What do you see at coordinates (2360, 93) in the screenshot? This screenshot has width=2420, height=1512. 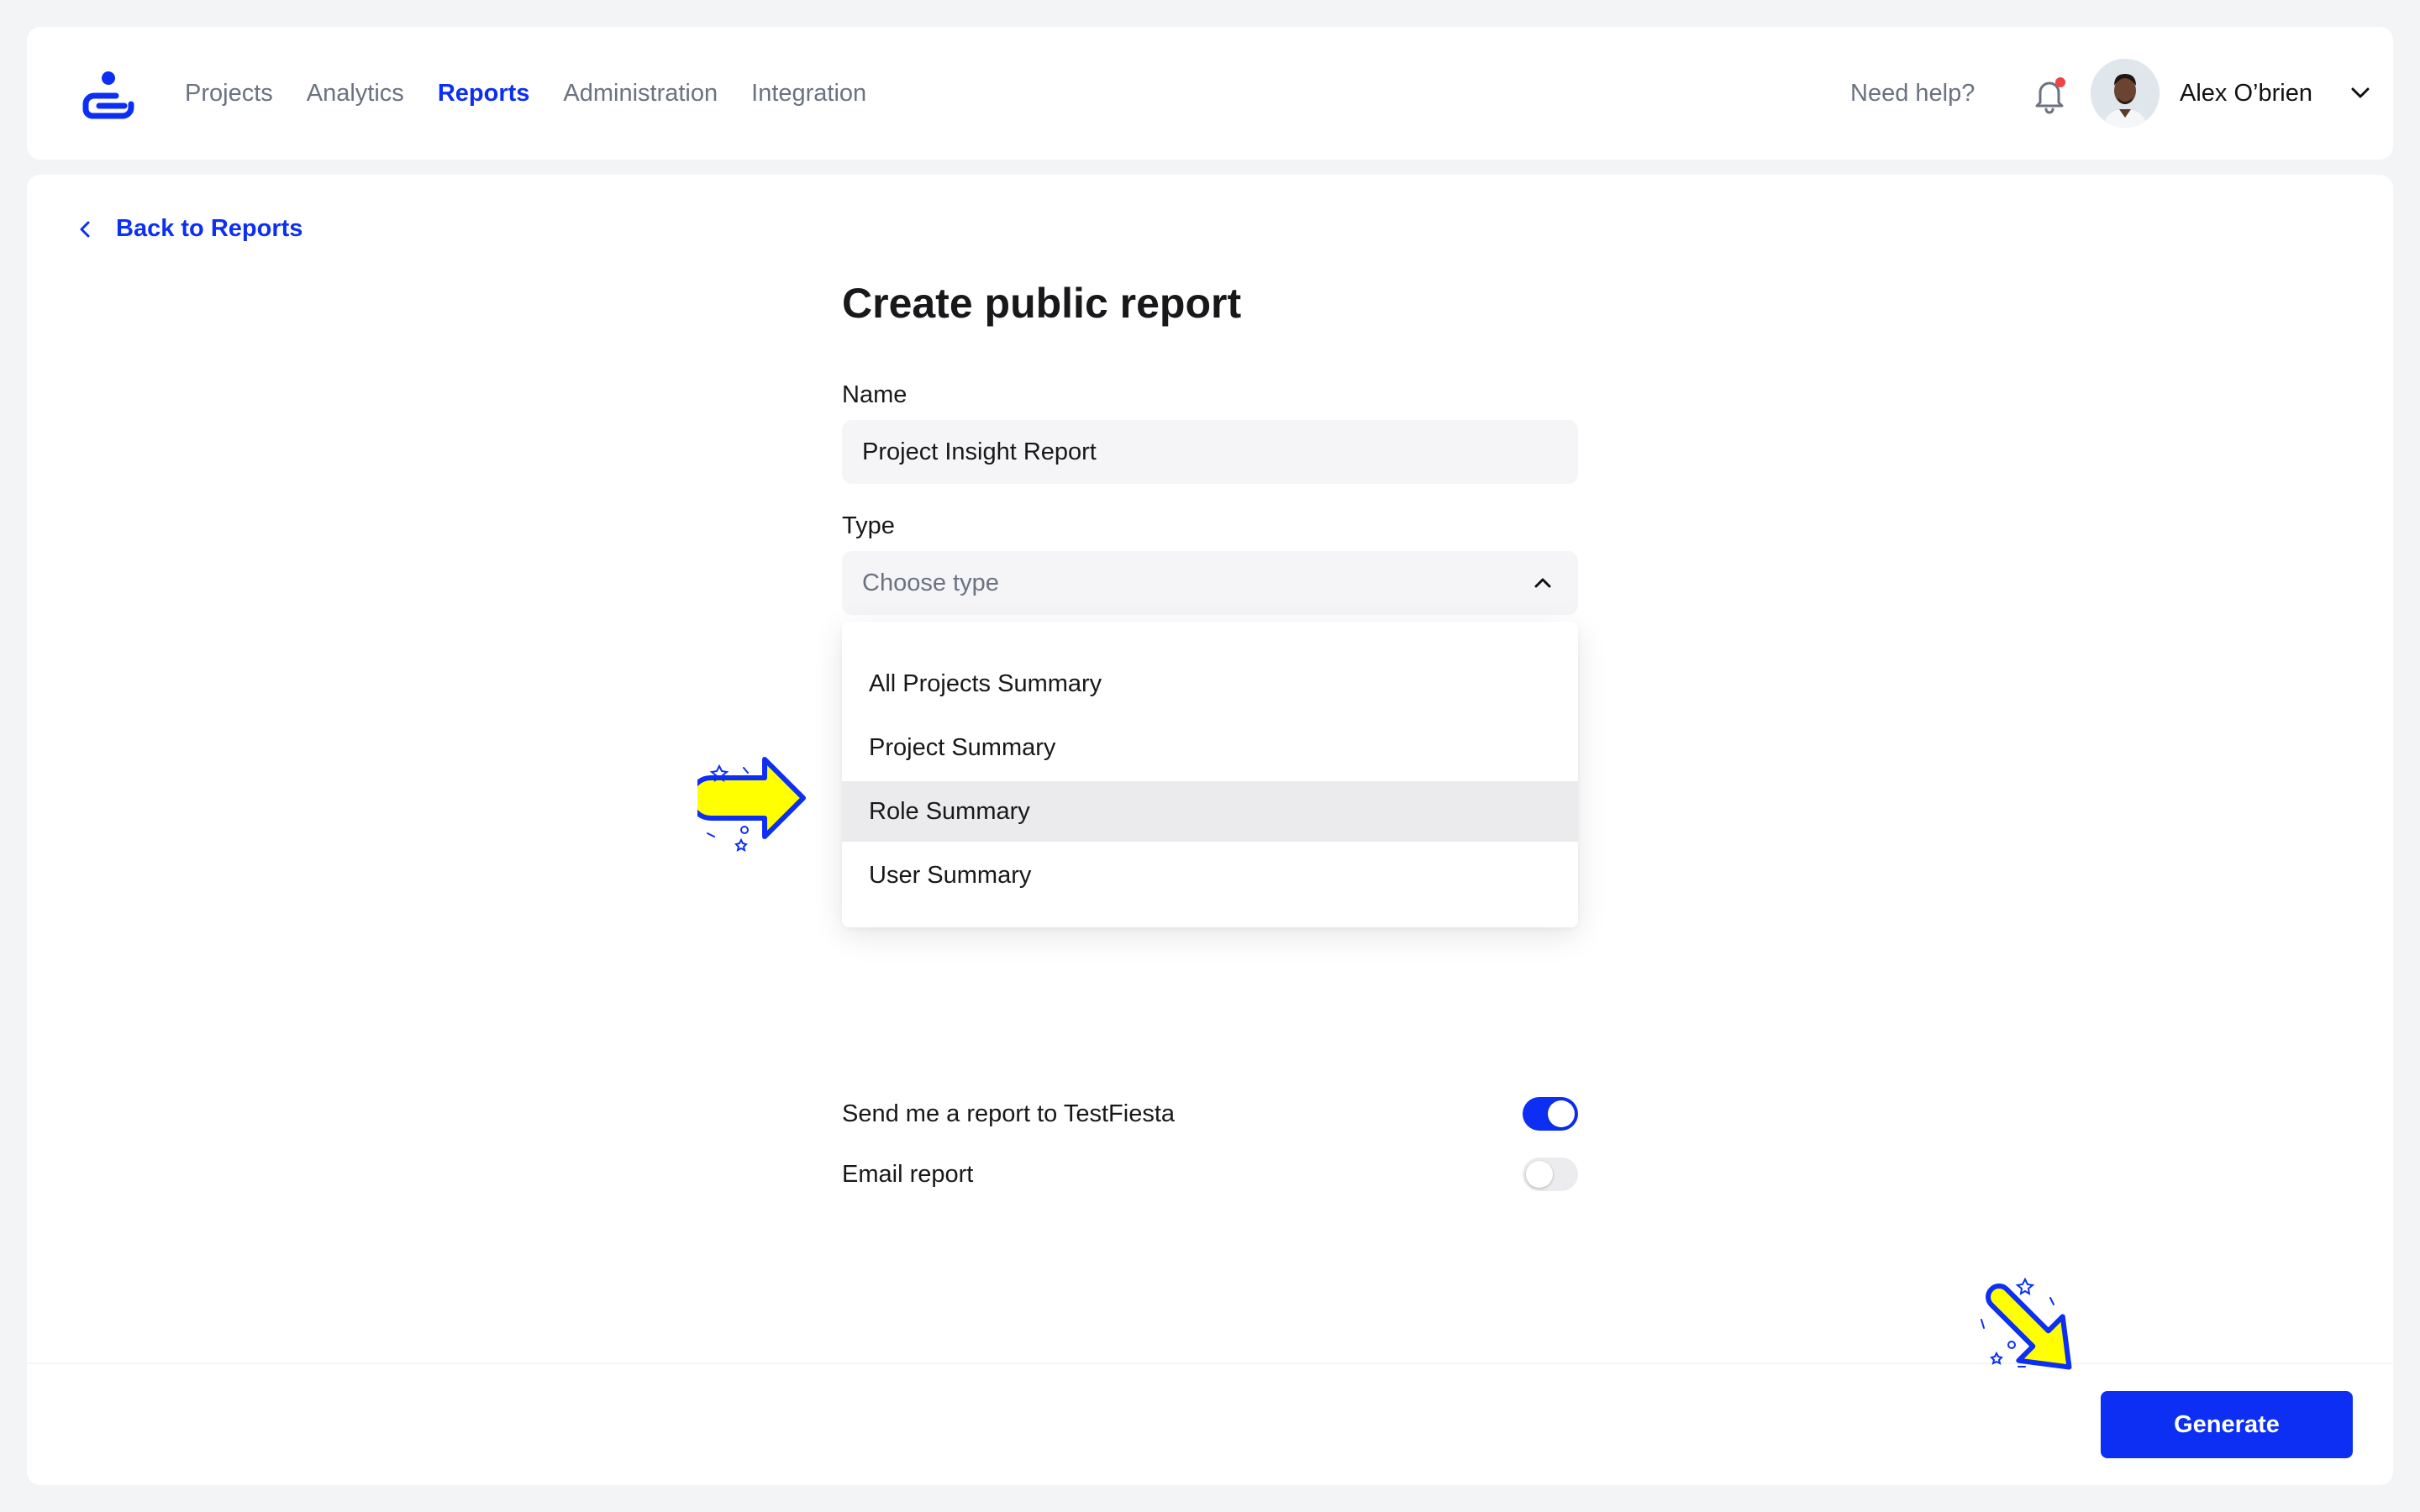 I see `chevron-down-icon` at bounding box center [2360, 93].